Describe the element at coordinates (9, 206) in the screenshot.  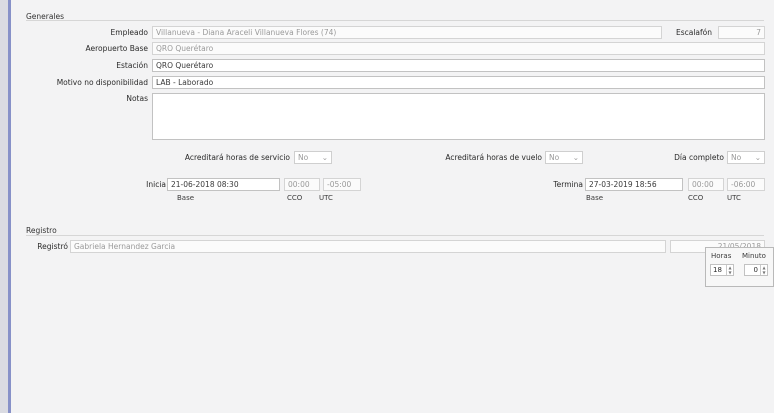
I see `left-accent-bar` at that location.